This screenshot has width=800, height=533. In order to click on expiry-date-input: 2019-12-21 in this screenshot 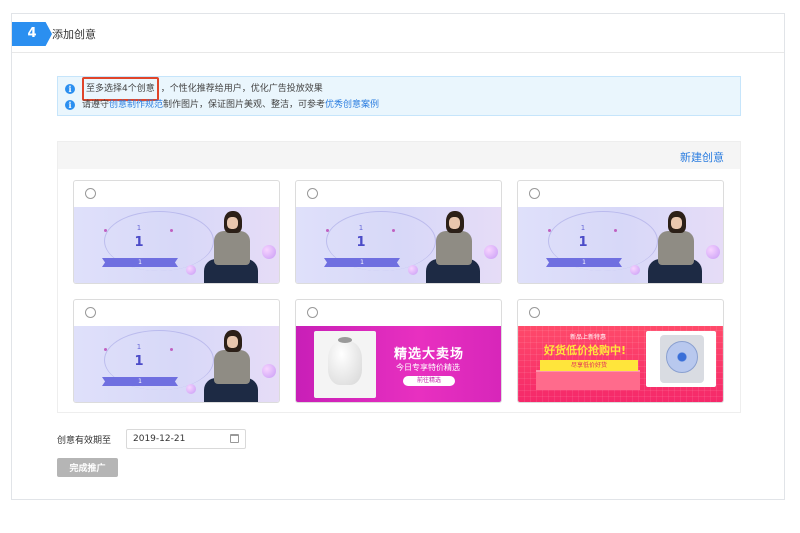, I will do `click(186, 439)`.